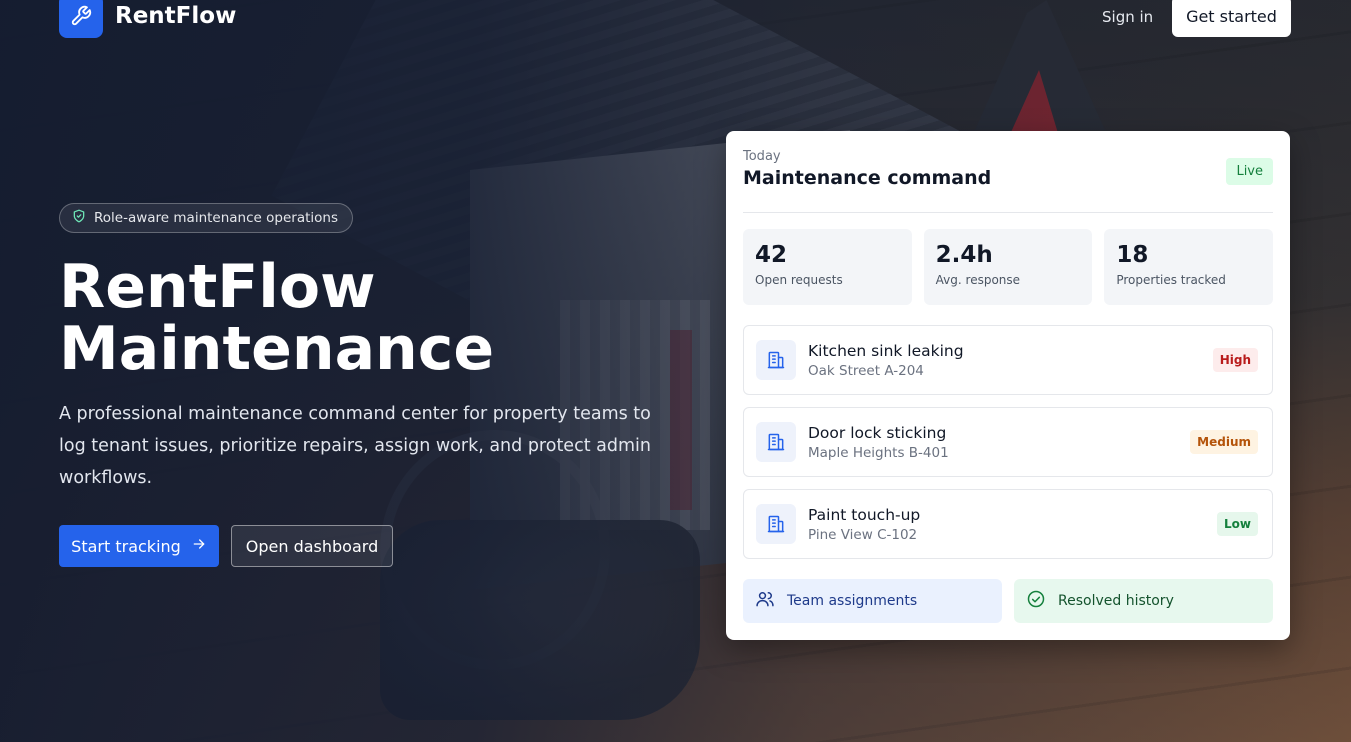 Image resolution: width=1351 pixels, height=742 pixels. Describe the element at coordinates (771, 255) in the screenshot. I see `stat-value: 42` at that location.